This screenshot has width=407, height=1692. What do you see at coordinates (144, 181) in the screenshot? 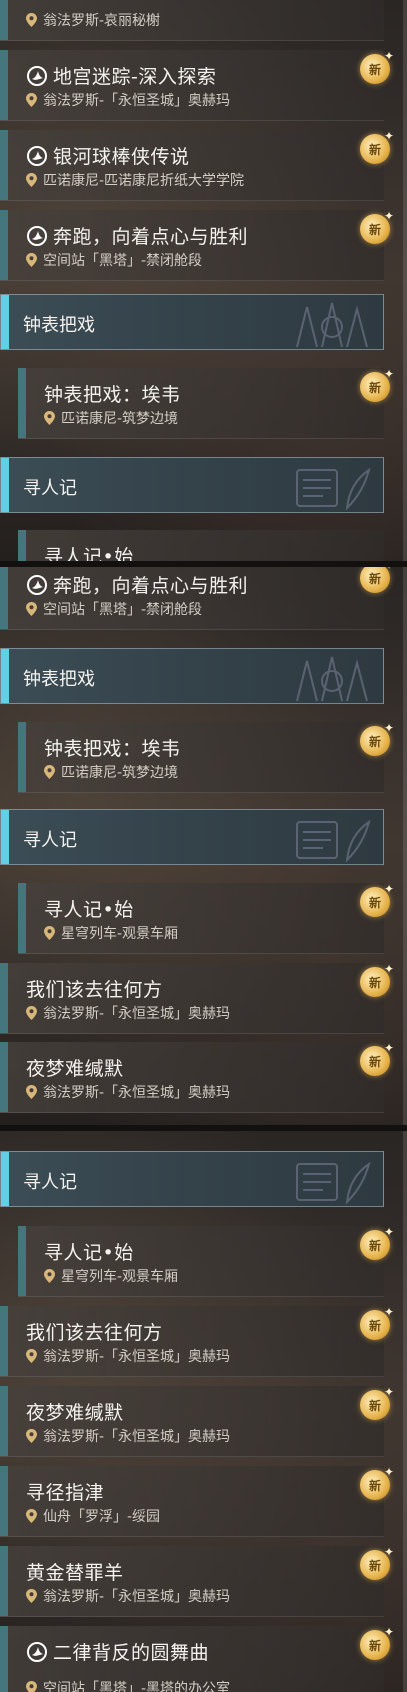
I see `location-text: 匹诺康尼-匹诺康尼折纸大学学院` at bounding box center [144, 181].